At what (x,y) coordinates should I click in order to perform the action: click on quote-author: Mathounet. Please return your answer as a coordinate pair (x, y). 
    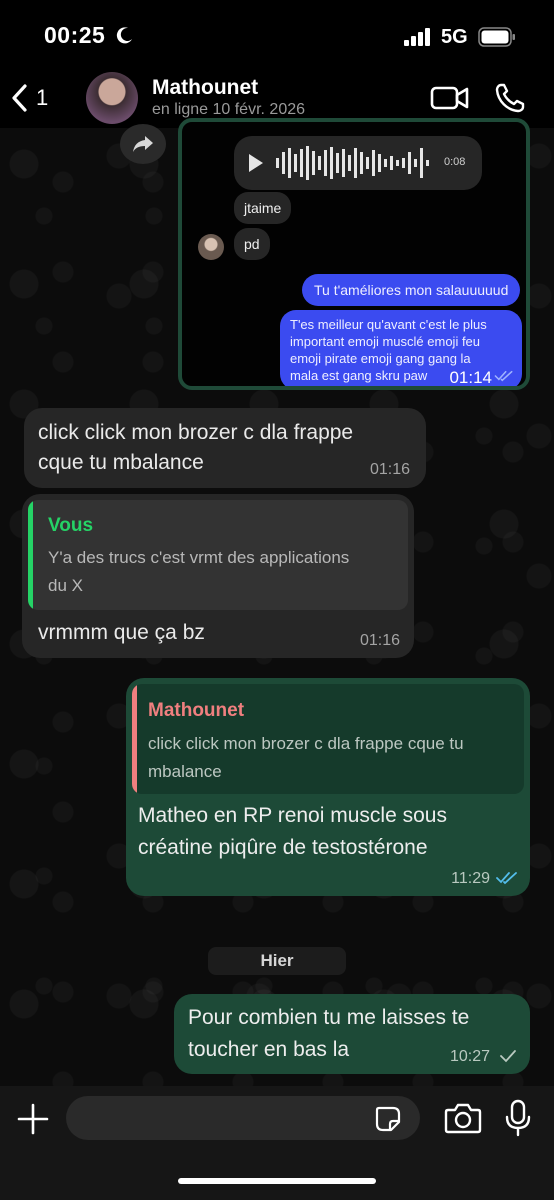
    Looking at the image, I should click on (196, 710).